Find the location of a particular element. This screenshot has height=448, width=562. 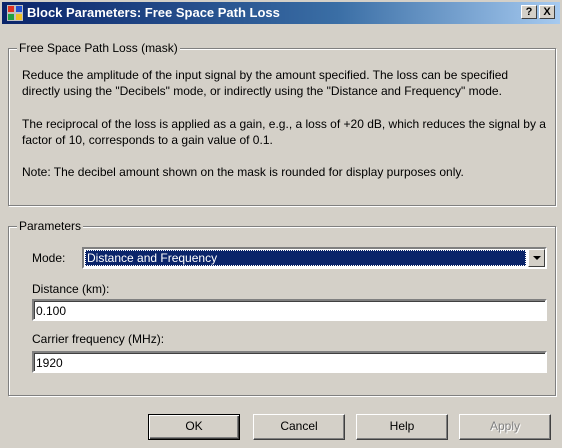

distance-label: Distance (km): is located at coordinates (71, 289).